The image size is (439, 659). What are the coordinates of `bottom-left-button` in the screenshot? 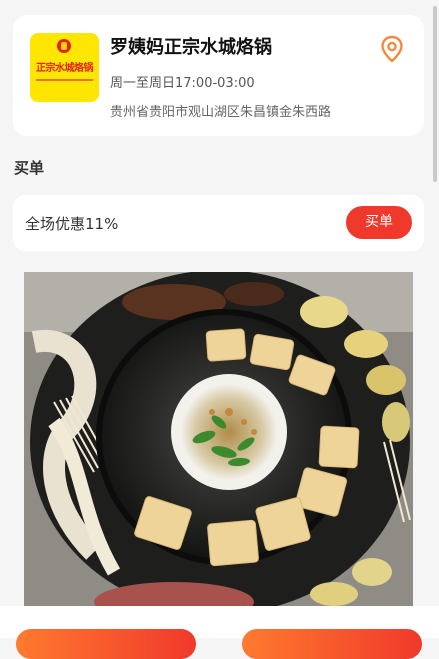 It's located at (106, 644).